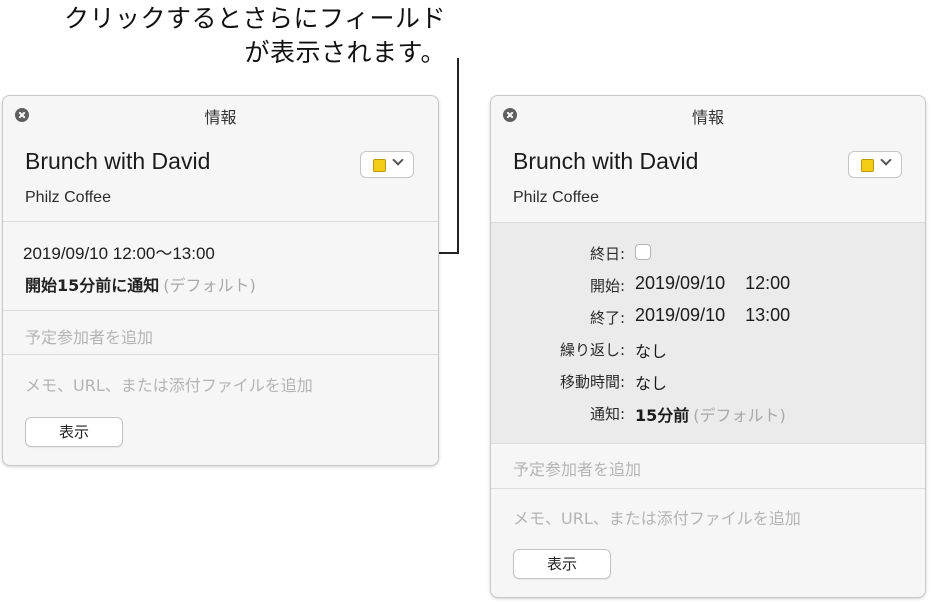 This screenshot has width=931, height=604. What do you see at coordinates (643, 252) in the screenshot?
I see `all-day-checkbox` at bounding box center [643, 252].